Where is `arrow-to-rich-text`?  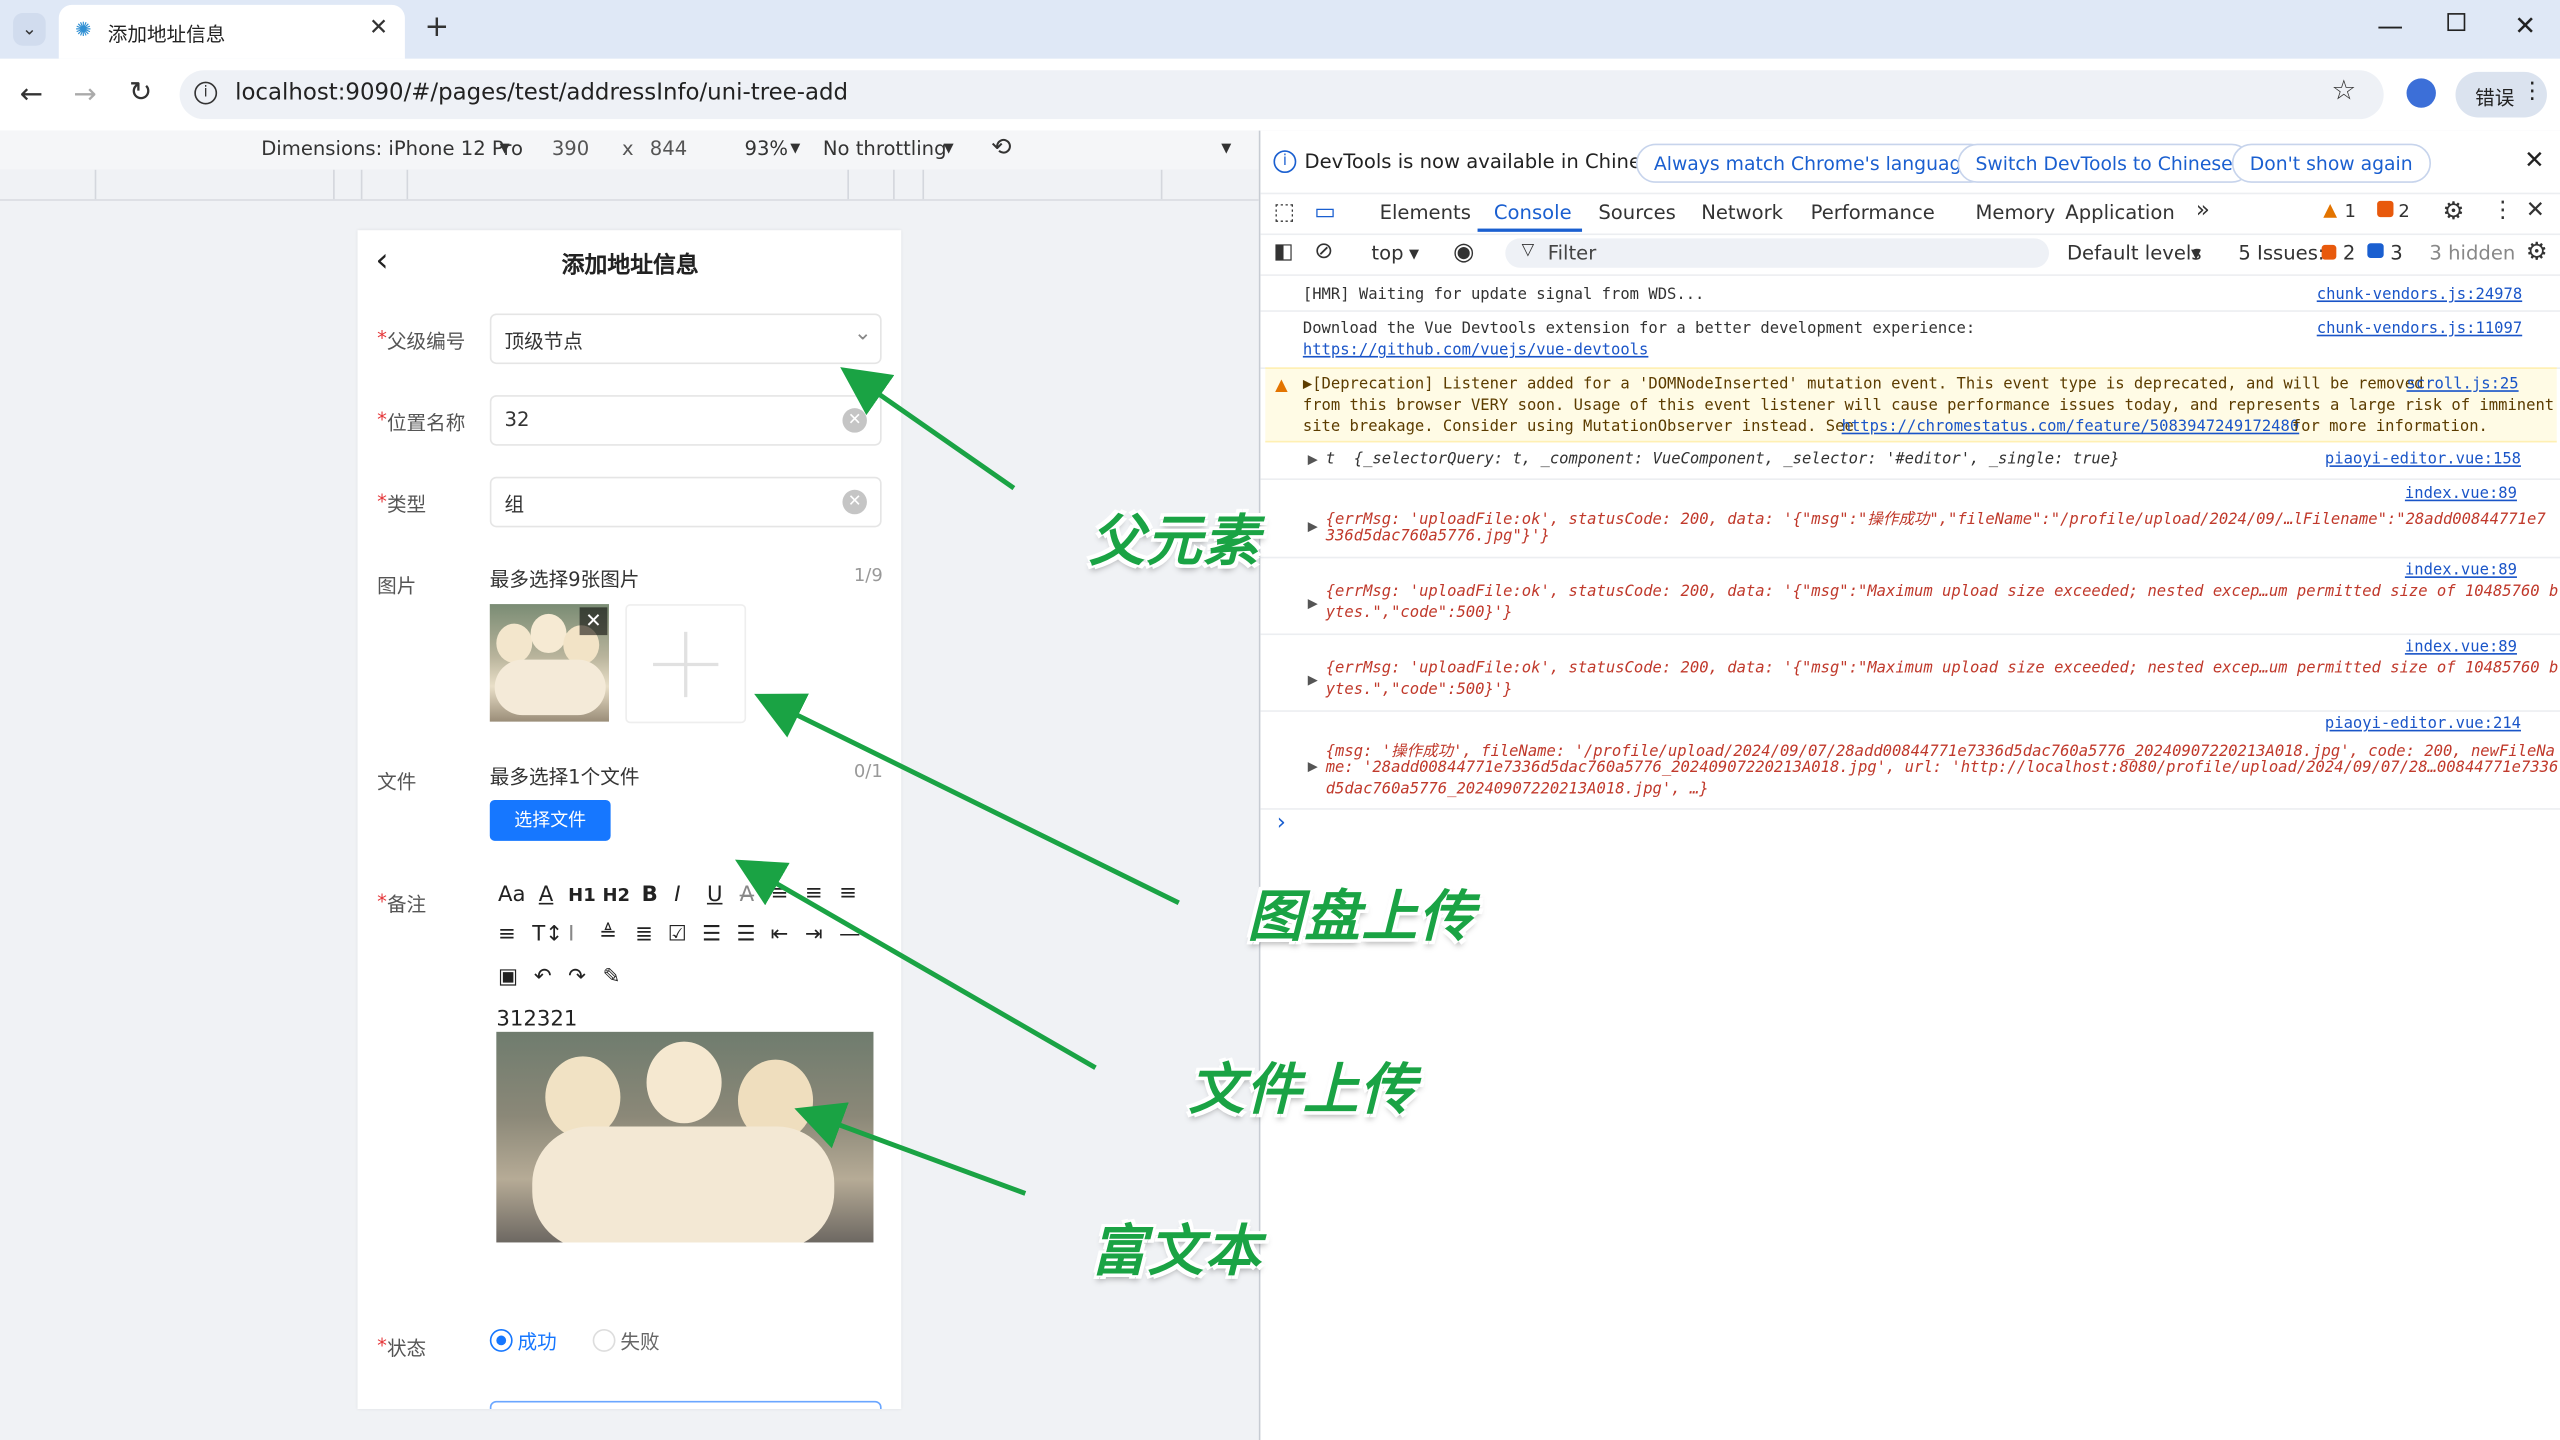
arrow-to-rich-text is located at coordinates (910, 1149).